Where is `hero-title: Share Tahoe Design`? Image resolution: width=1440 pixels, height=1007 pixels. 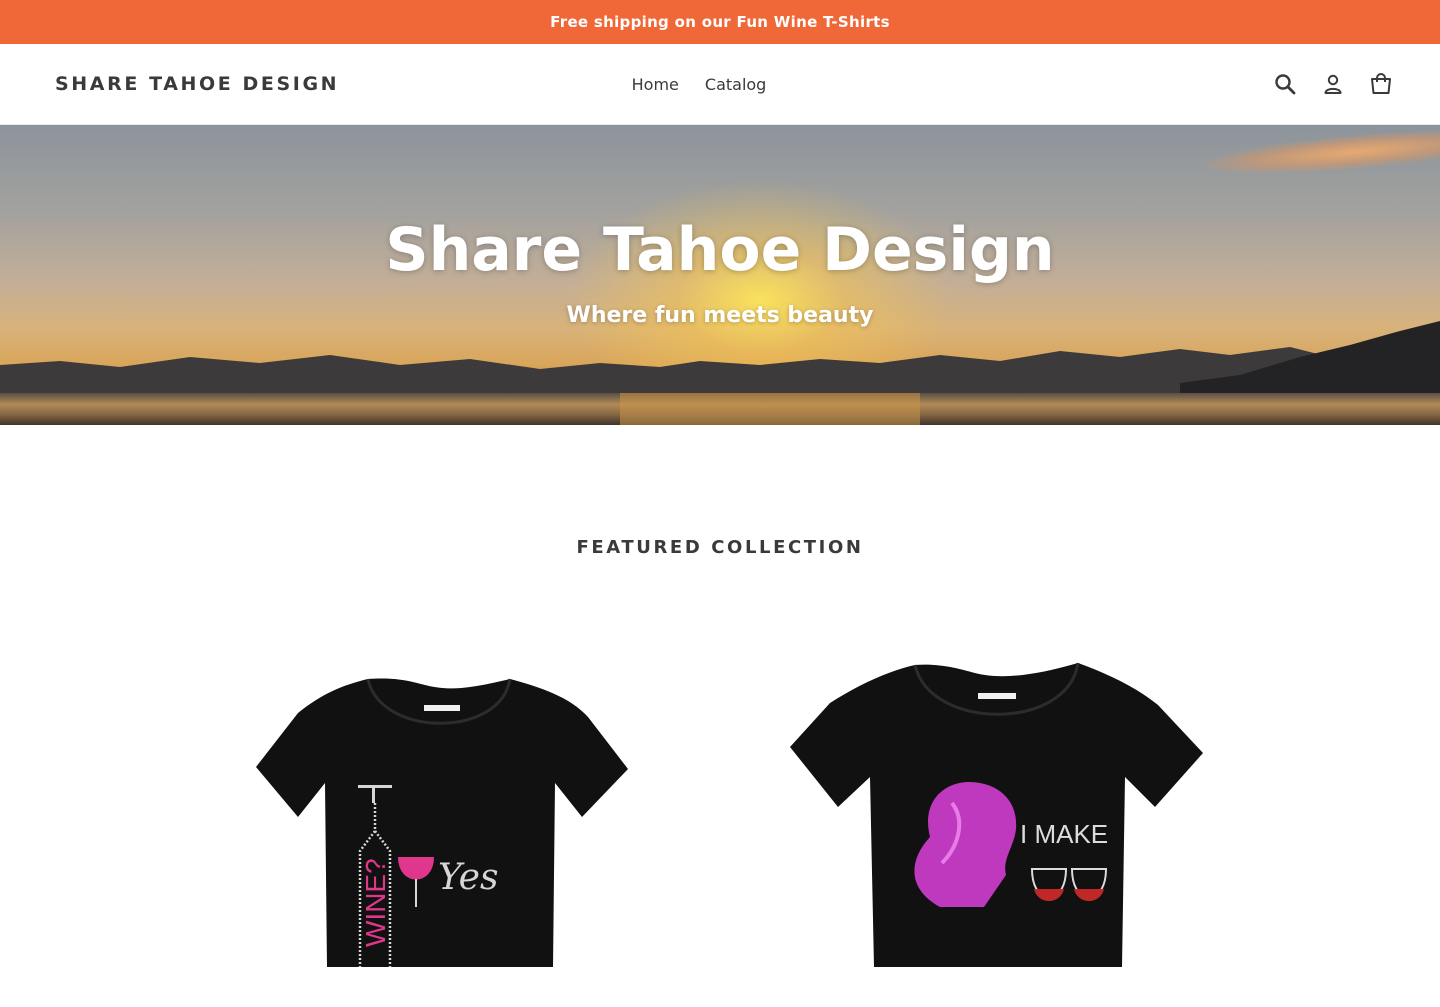 hero-title: Share Tahoe Design is located at coordinates (720, 250).